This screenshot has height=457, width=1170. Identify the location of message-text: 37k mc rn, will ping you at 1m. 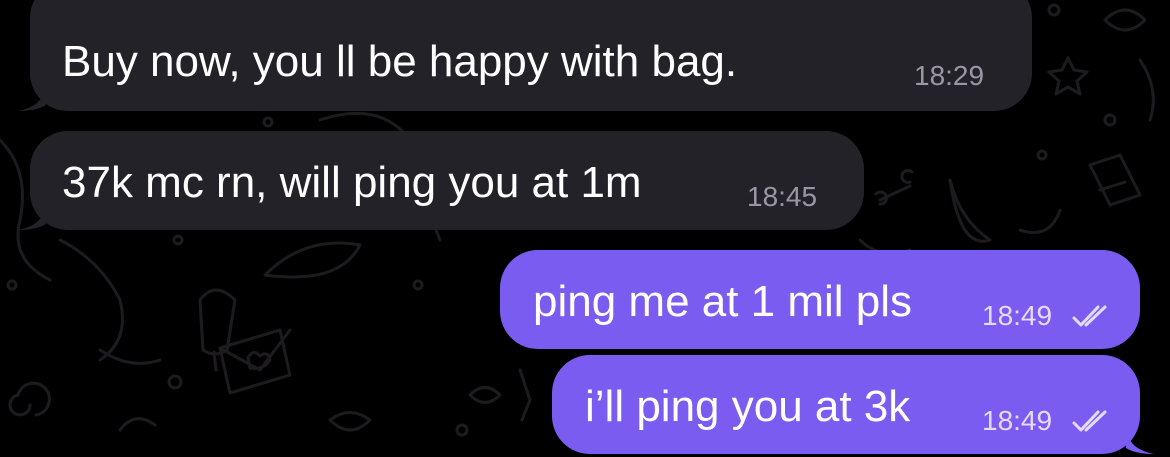
(352, 182).